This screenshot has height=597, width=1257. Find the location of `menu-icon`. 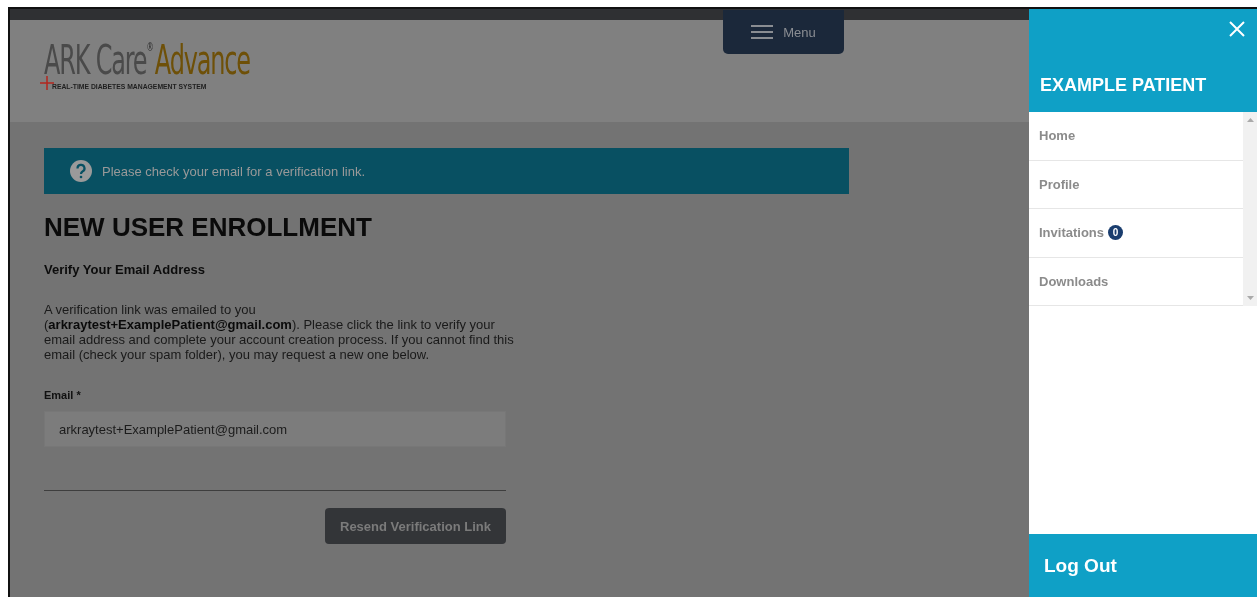

menu-icon is located at coordinates (762, 32).